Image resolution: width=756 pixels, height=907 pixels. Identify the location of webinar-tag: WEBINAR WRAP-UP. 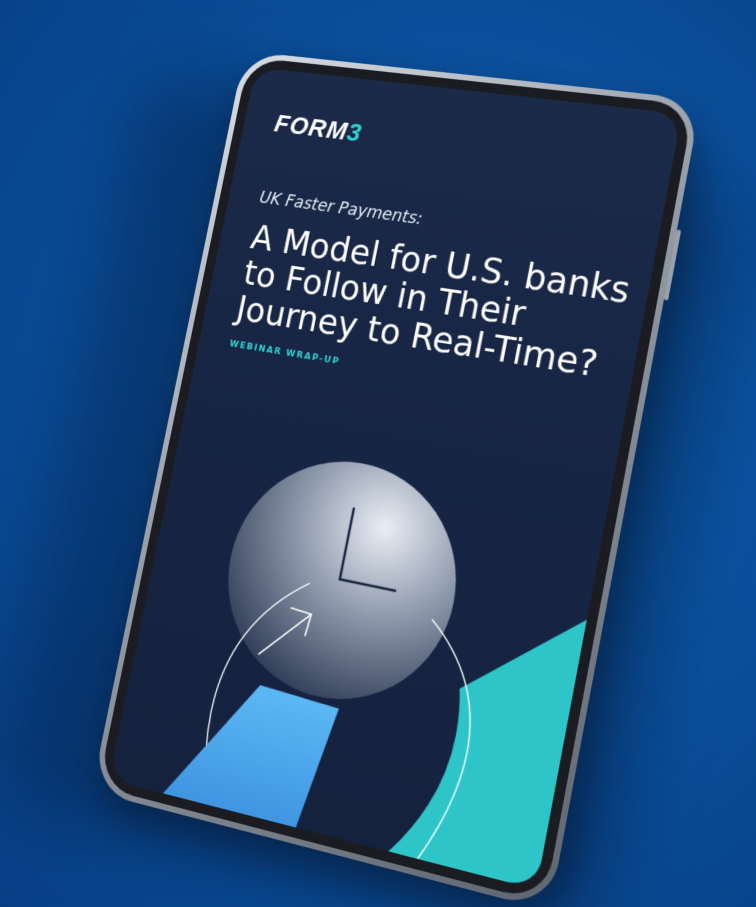
(284, 353).